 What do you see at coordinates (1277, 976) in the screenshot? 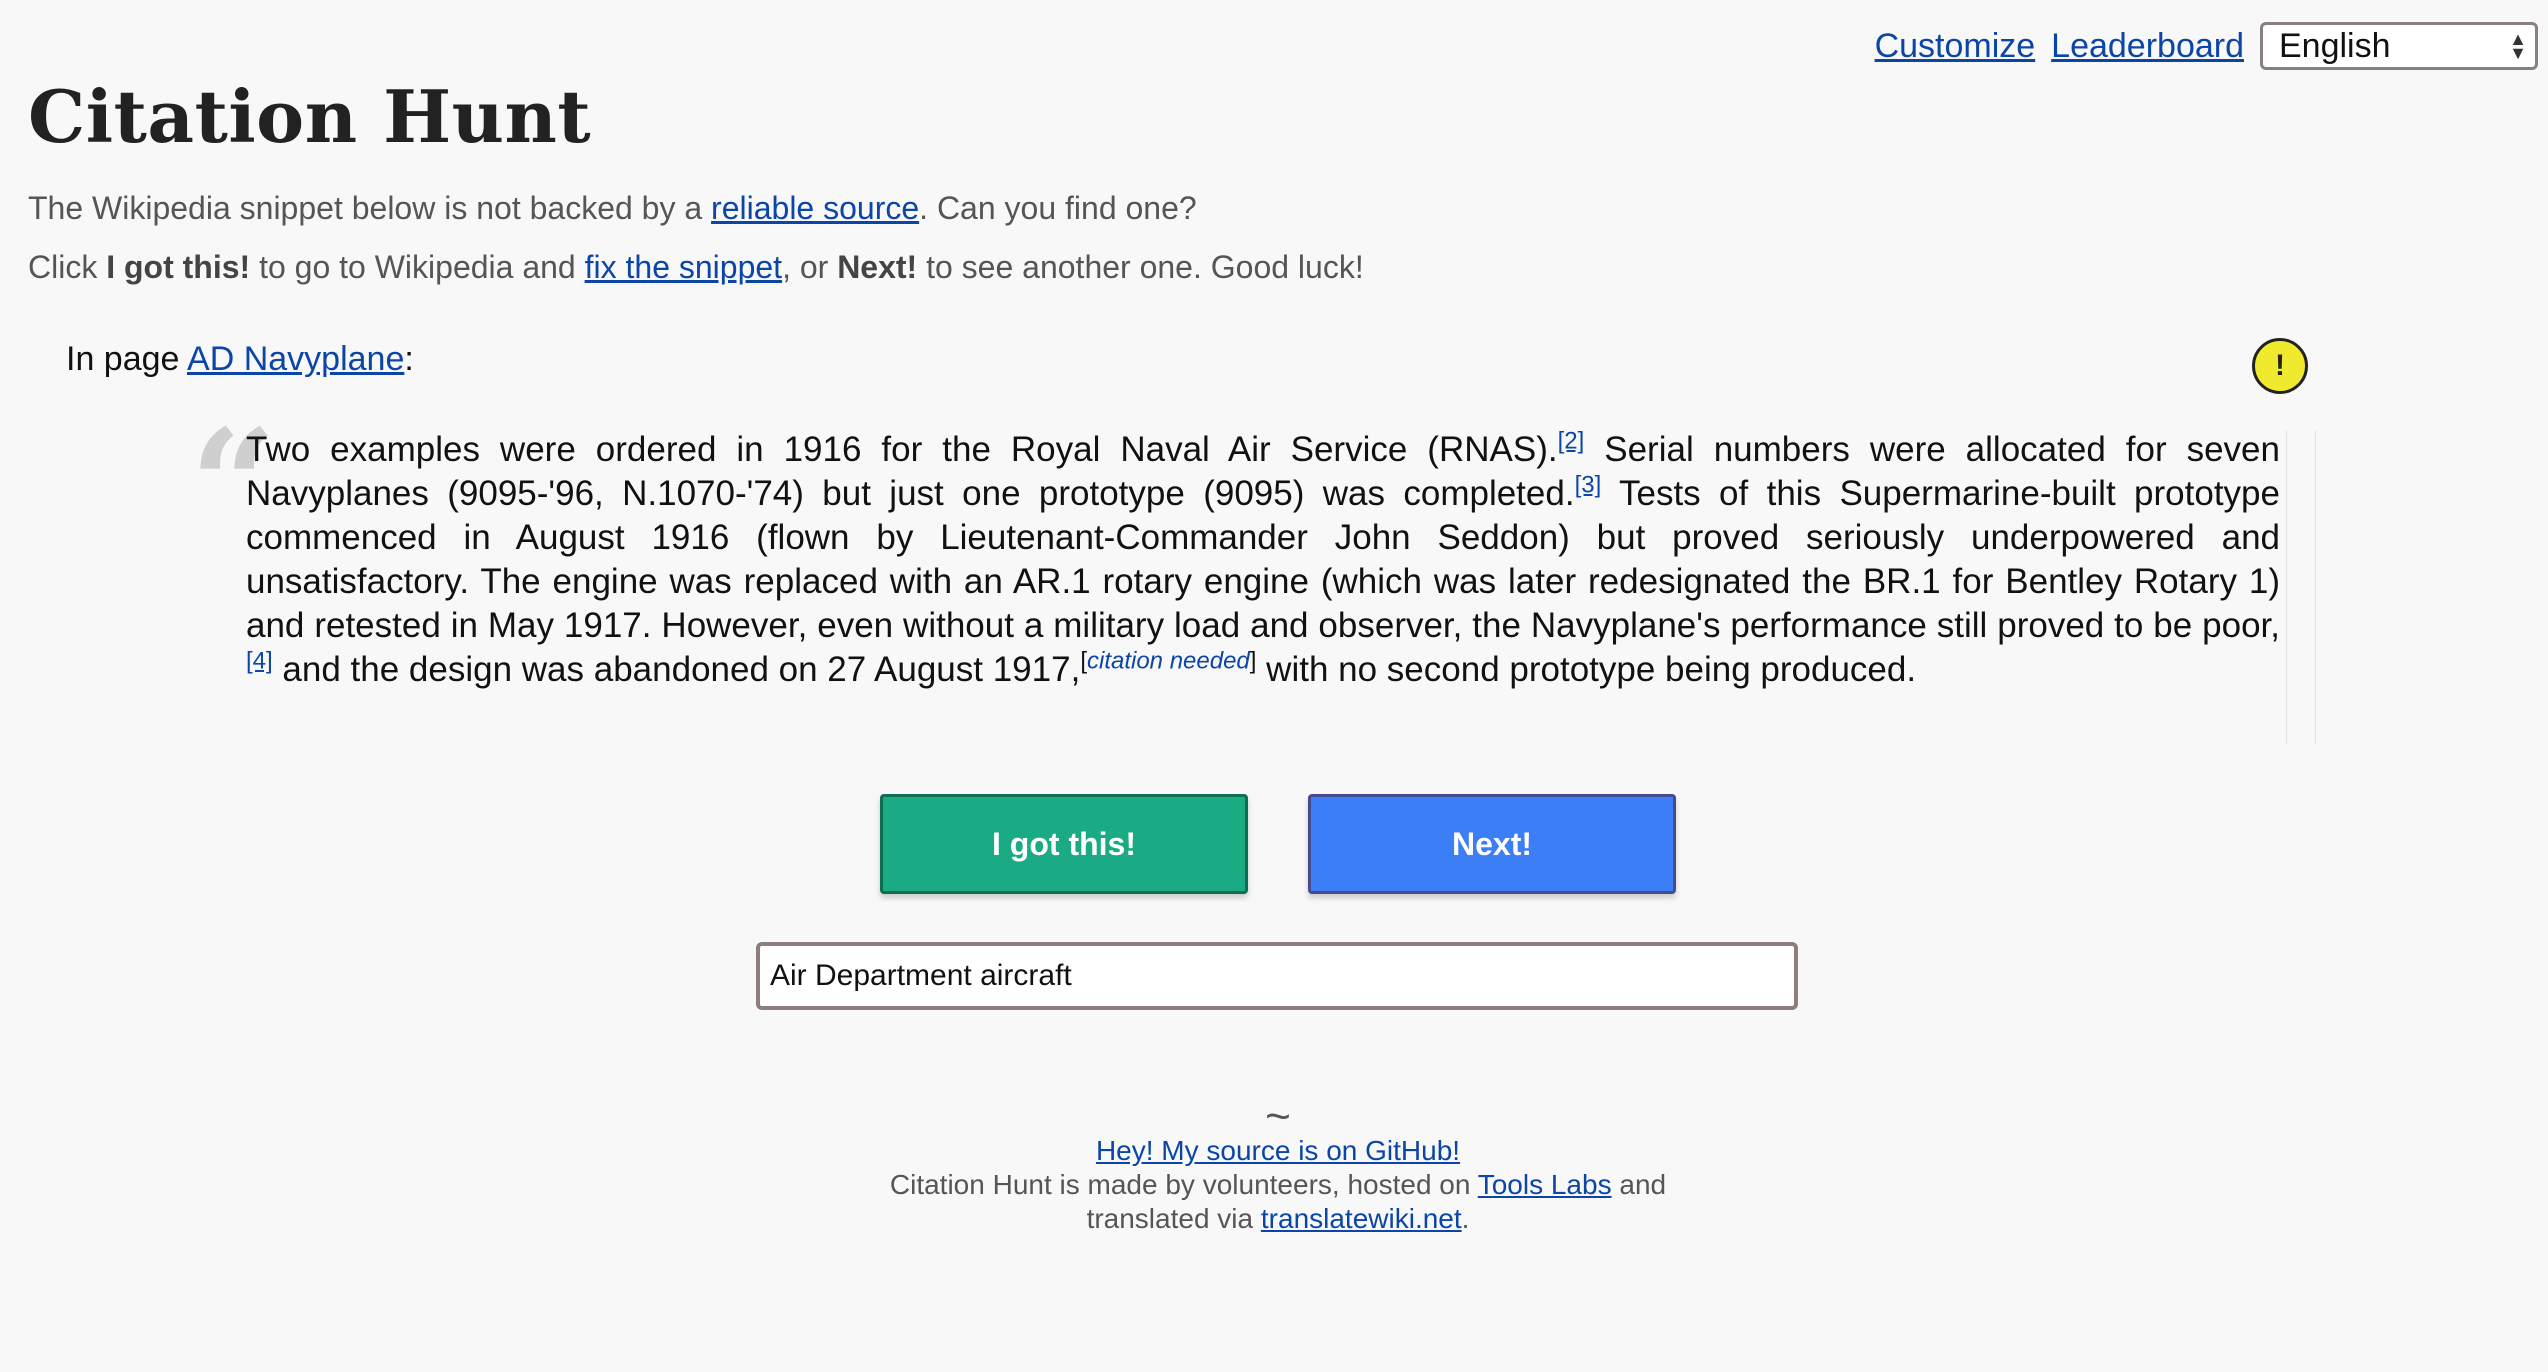
I see `category-search-input` at bounding box center [1277, 976].